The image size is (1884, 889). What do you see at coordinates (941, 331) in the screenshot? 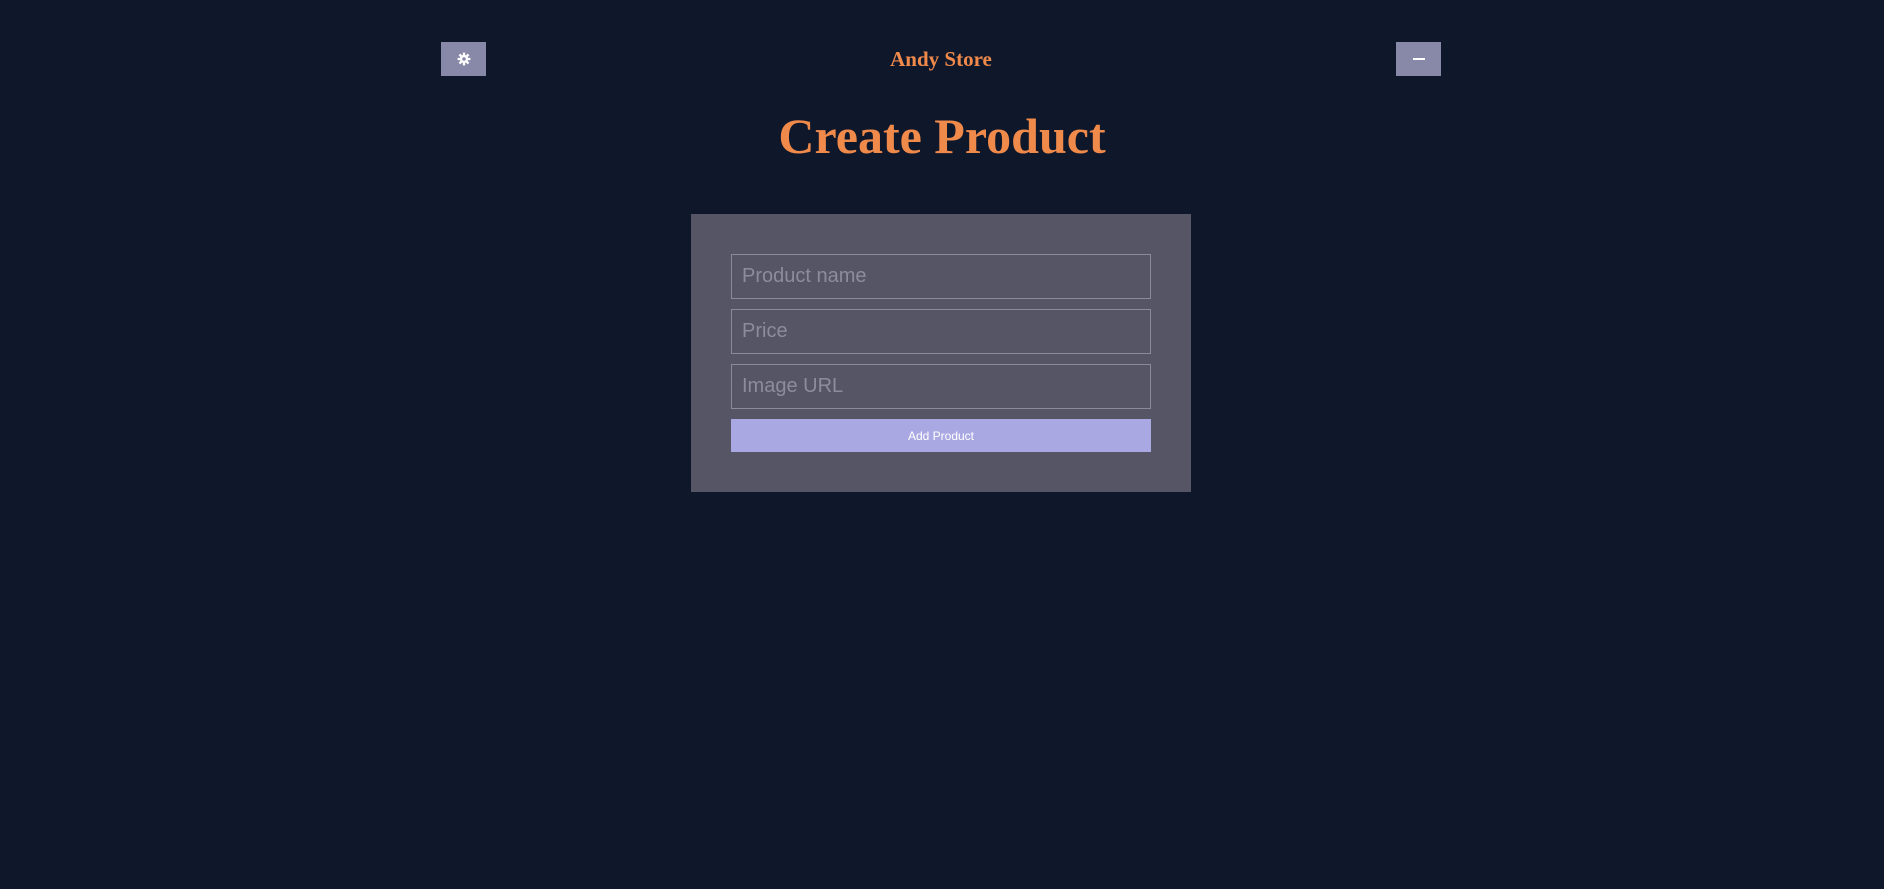
I see `price-input` at bounding box center [941, 331].